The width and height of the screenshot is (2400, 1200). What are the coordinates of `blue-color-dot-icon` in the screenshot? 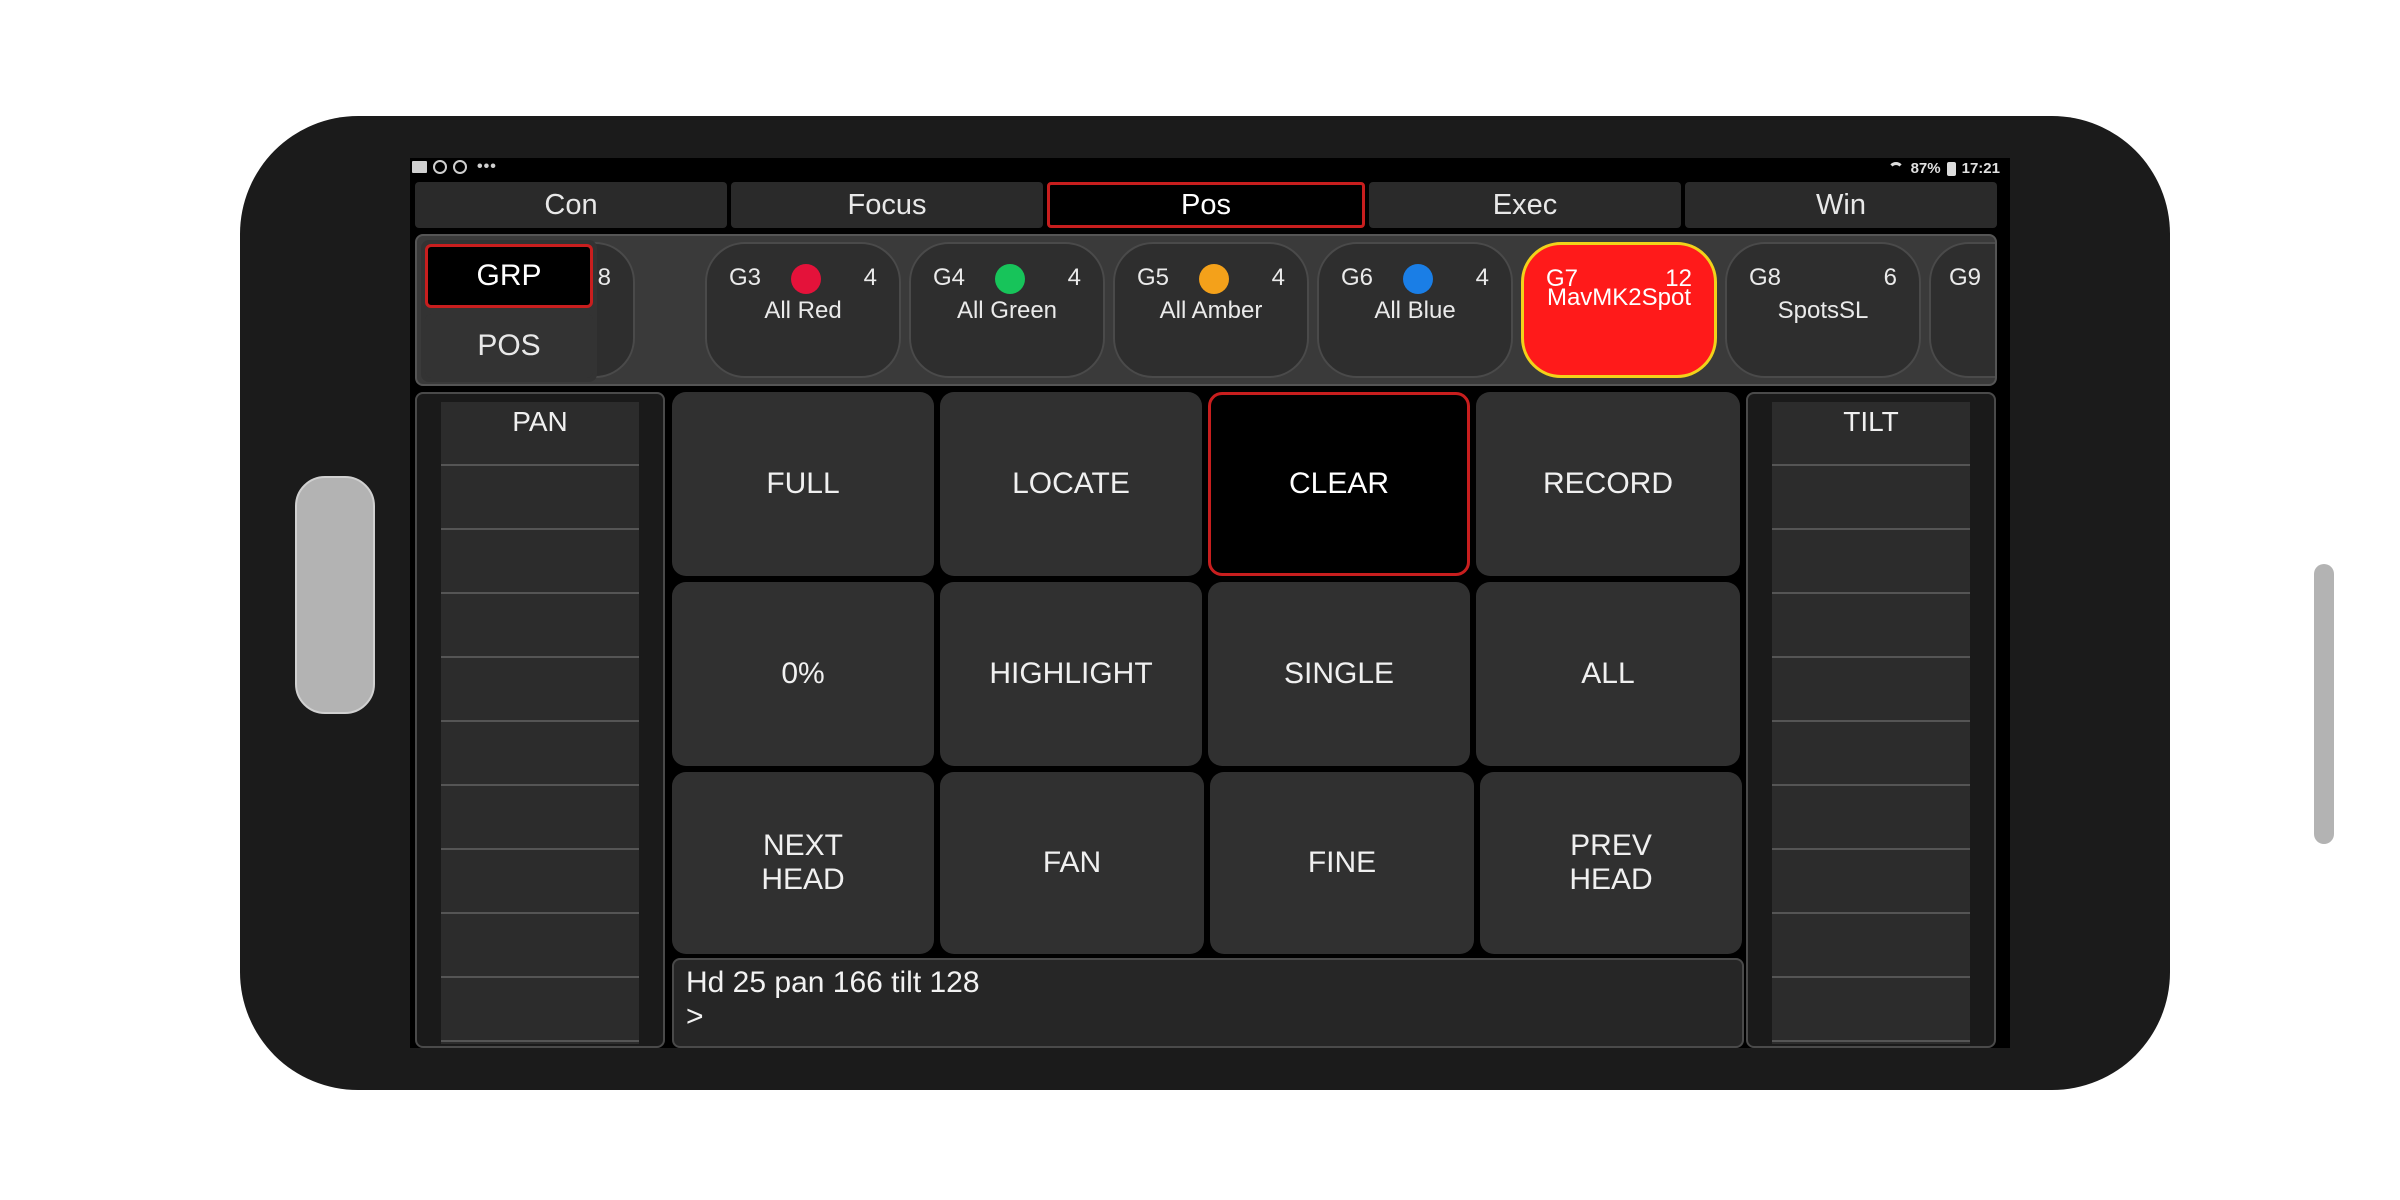 It's located at (1418, 279).